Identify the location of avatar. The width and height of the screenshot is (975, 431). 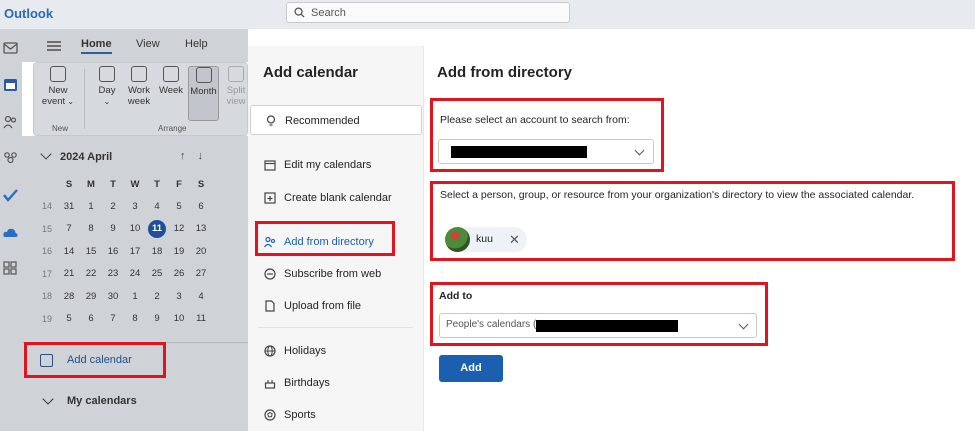
(457, 239).